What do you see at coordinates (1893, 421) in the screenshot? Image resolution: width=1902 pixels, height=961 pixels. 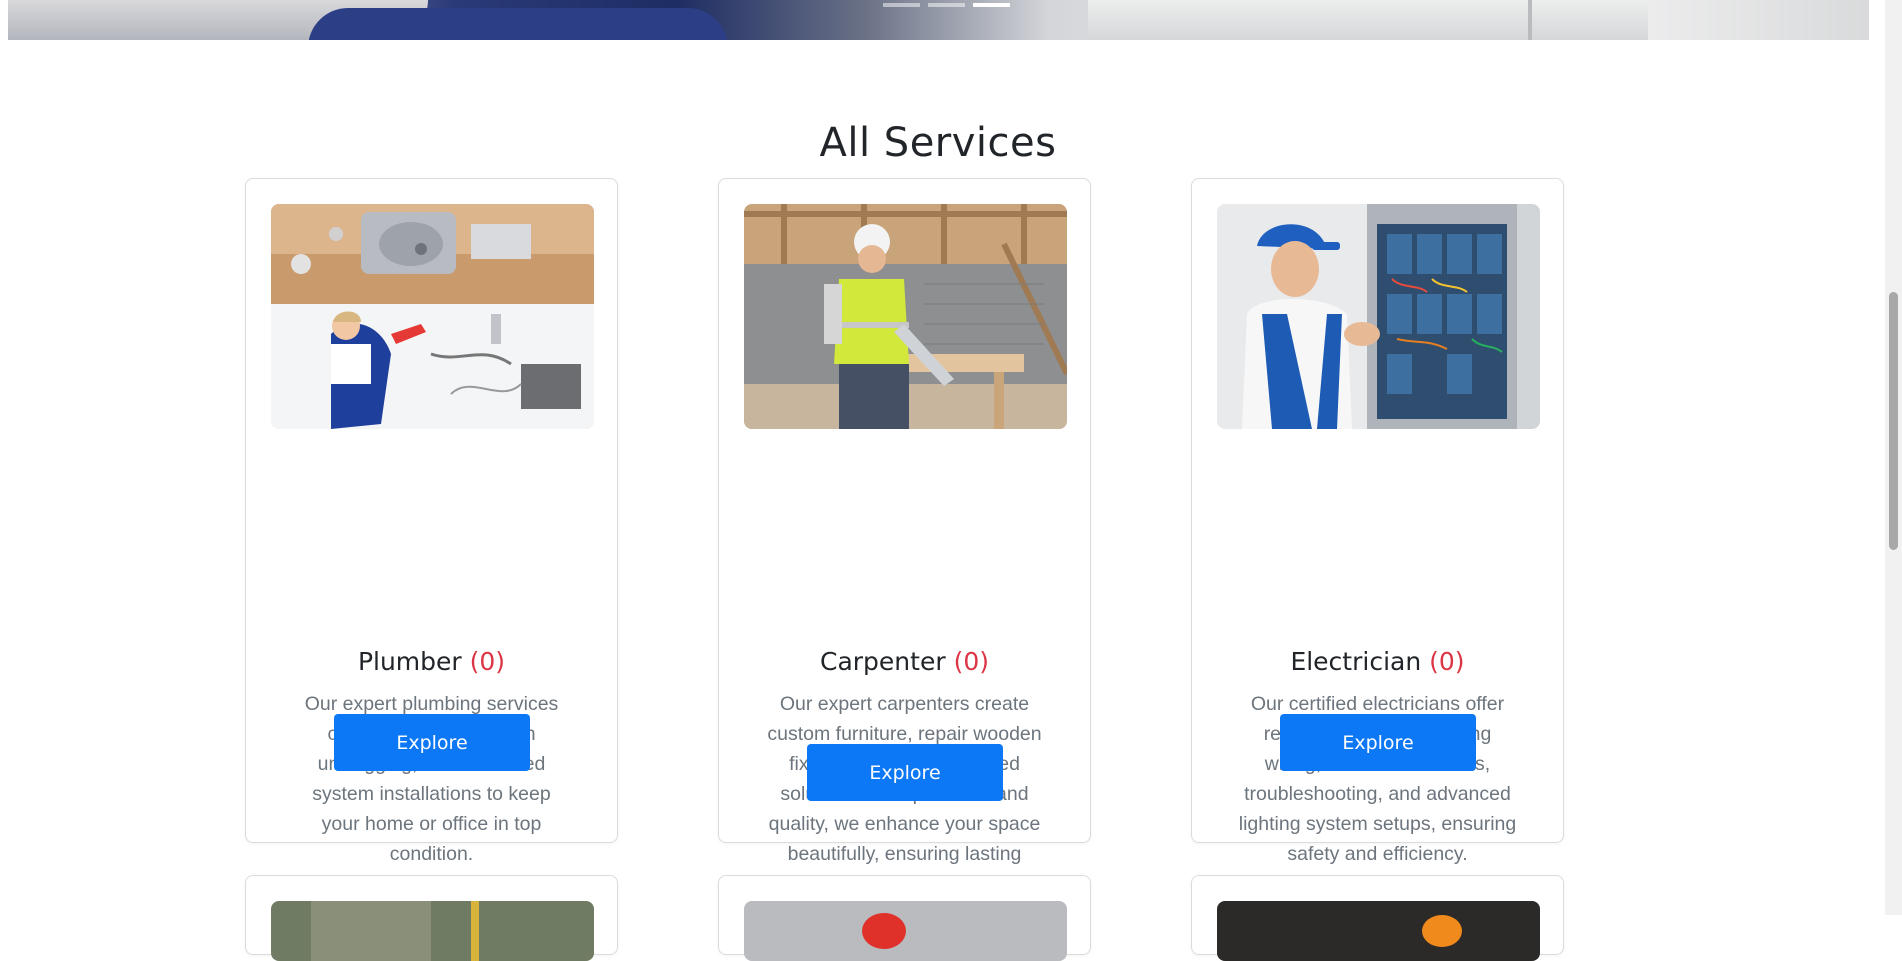 I see `scrollbar-thumb` at bounding box center [1893, 421].